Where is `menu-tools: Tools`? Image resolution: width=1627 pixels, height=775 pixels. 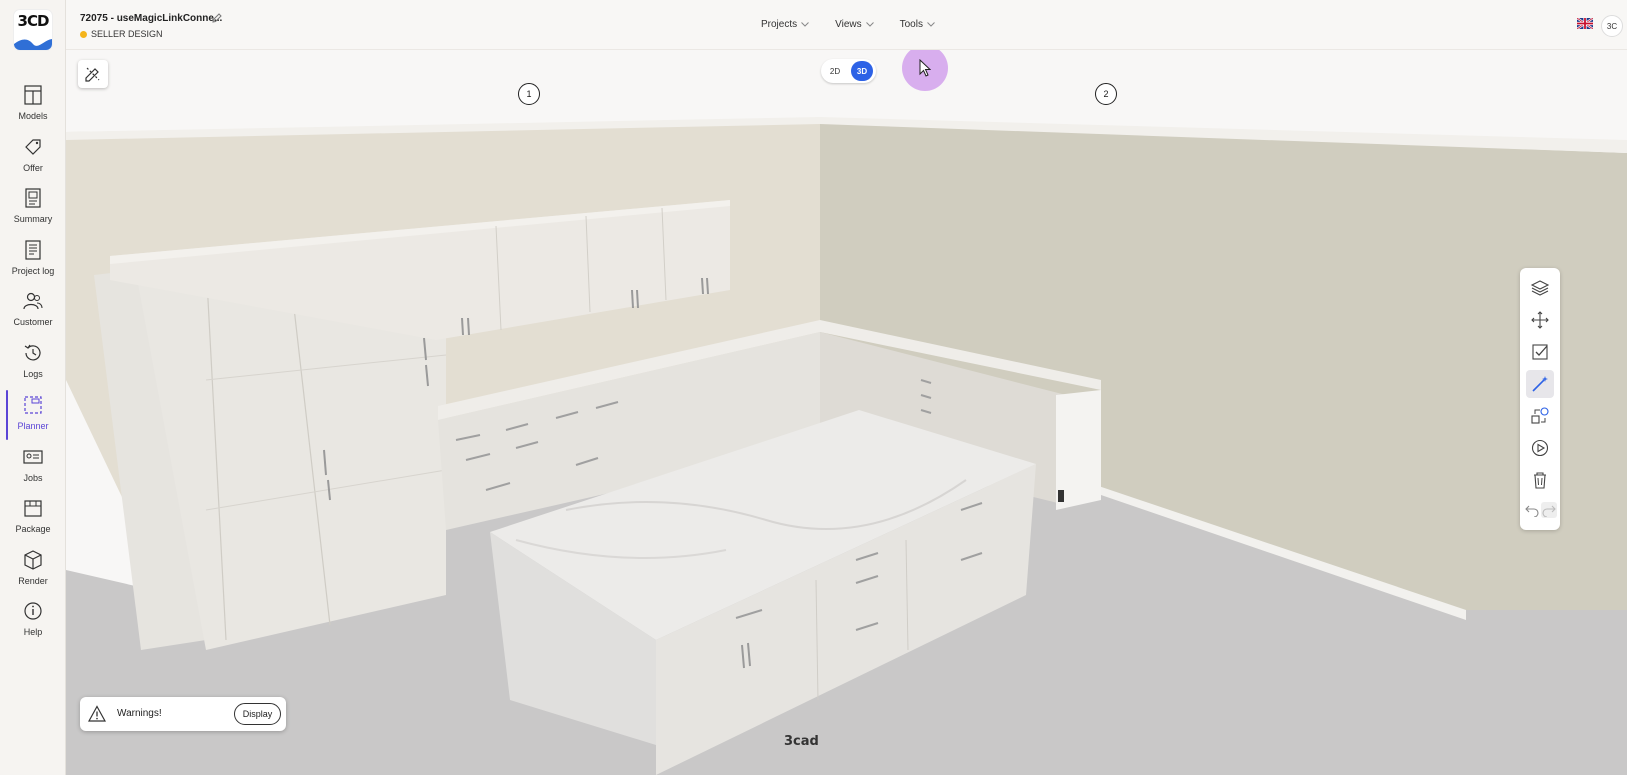
menu-tools: Tools is located at coordinates (917, 24).